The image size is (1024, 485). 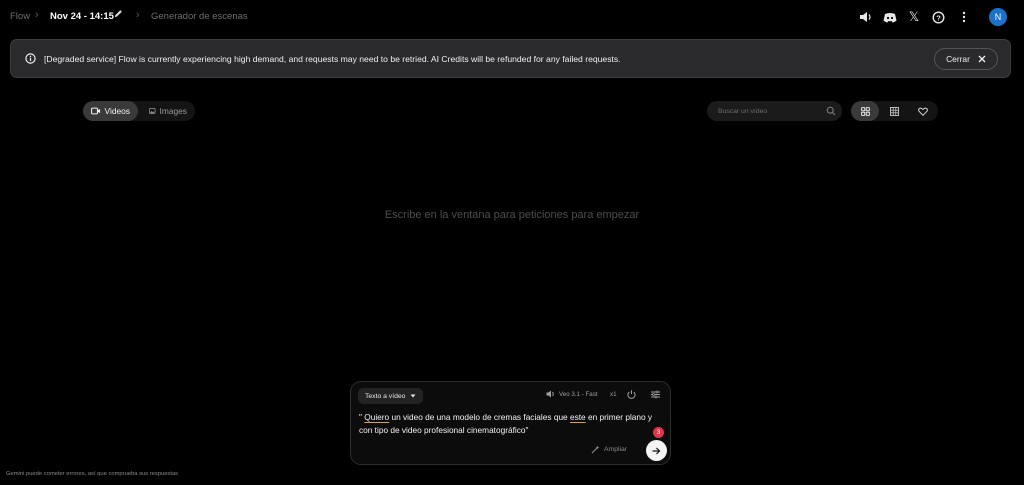 I want to click on generation-mode-dropdown: Texto a vídeo, so click(x=391, y=396).